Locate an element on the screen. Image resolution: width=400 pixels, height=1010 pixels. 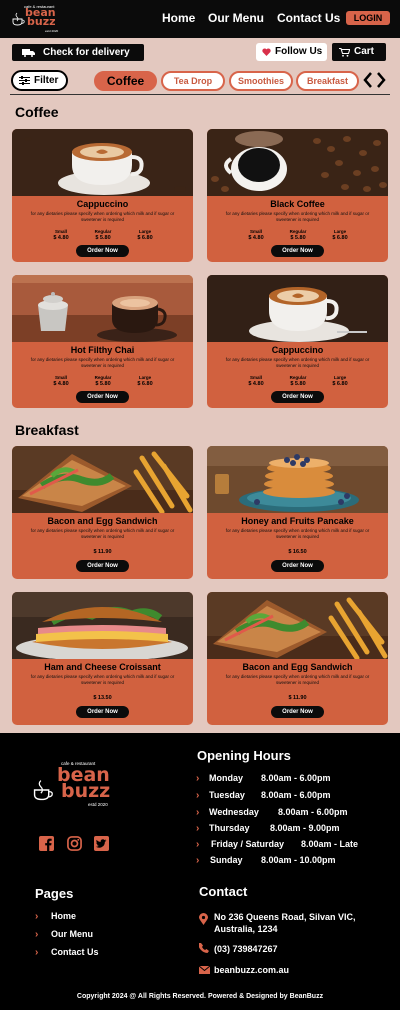
hours-time: 8.00am - 9.00pm is located at coordinates (305, 828).